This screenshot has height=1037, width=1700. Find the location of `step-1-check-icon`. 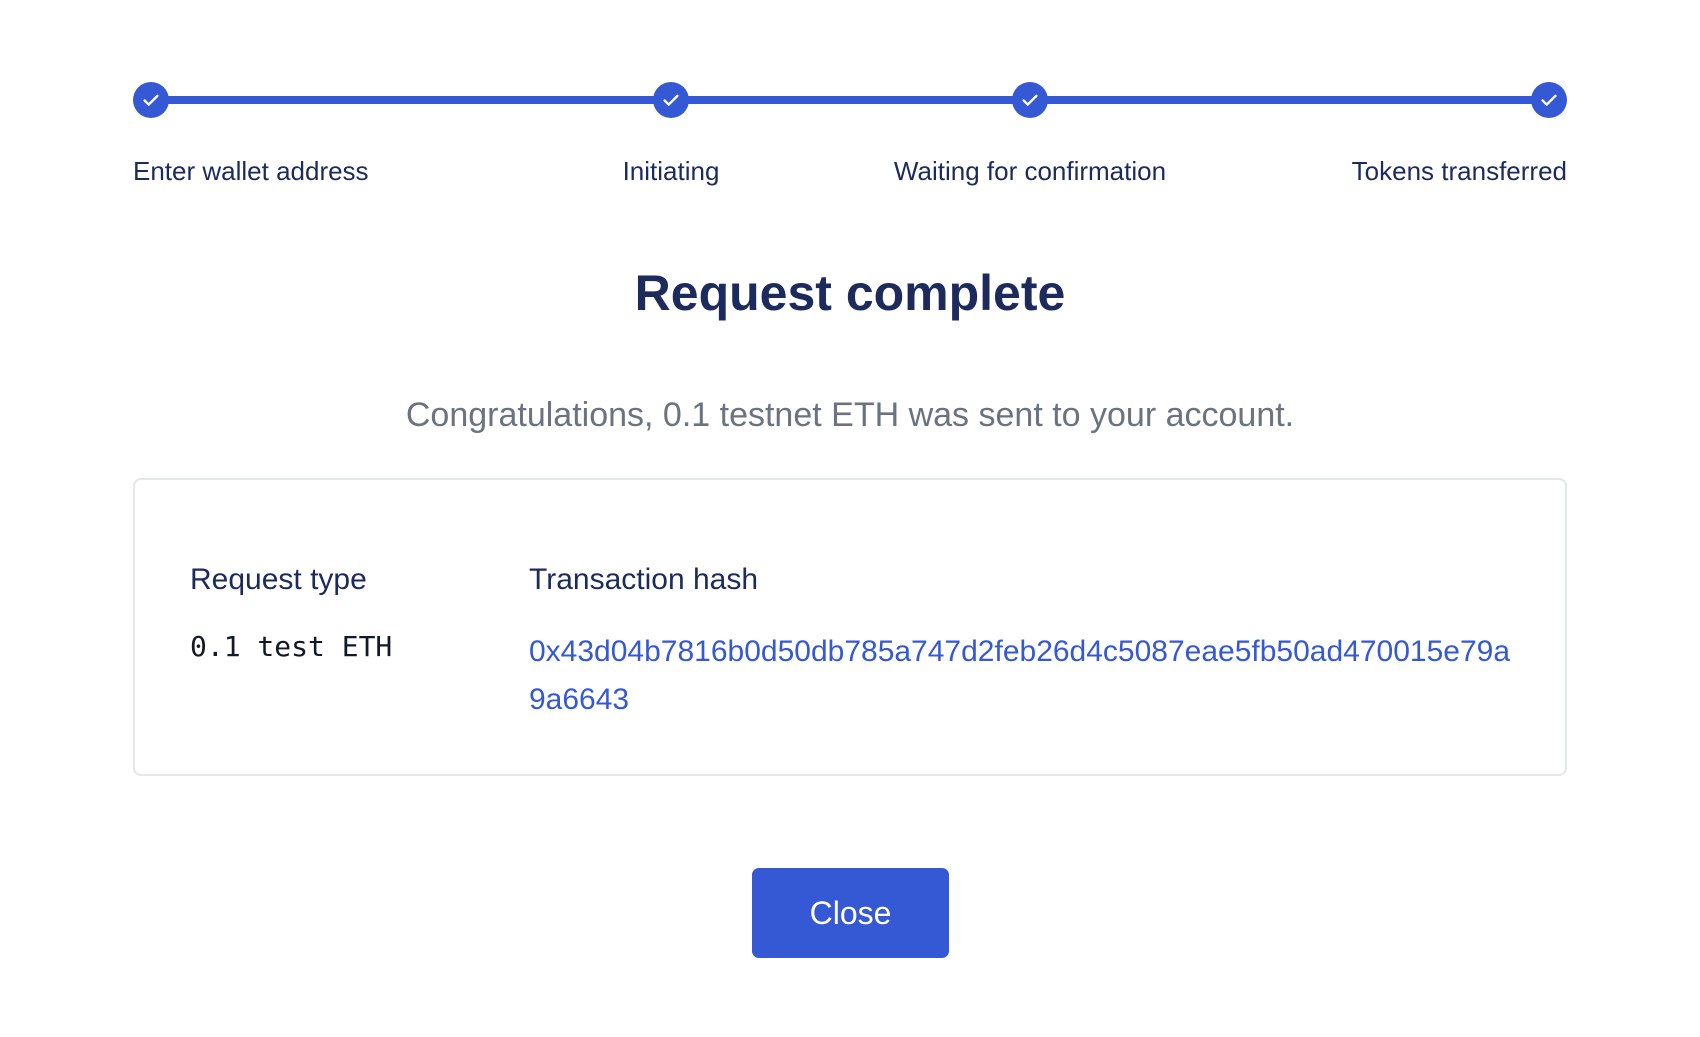

step-1-check-icon is located at coordinates (151, 100).